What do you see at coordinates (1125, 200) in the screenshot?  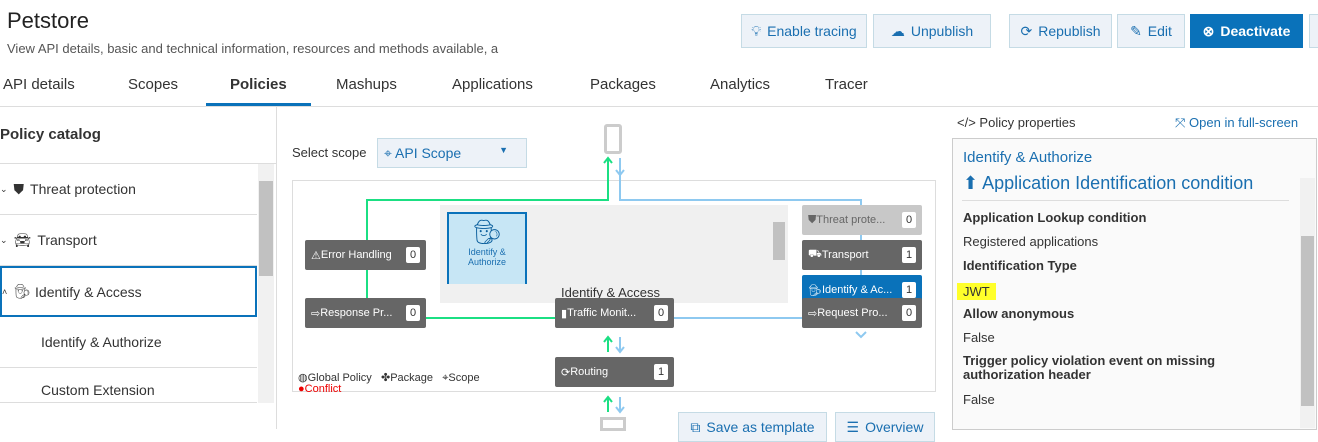 I see `divider` at bounding box center [1125, 200].